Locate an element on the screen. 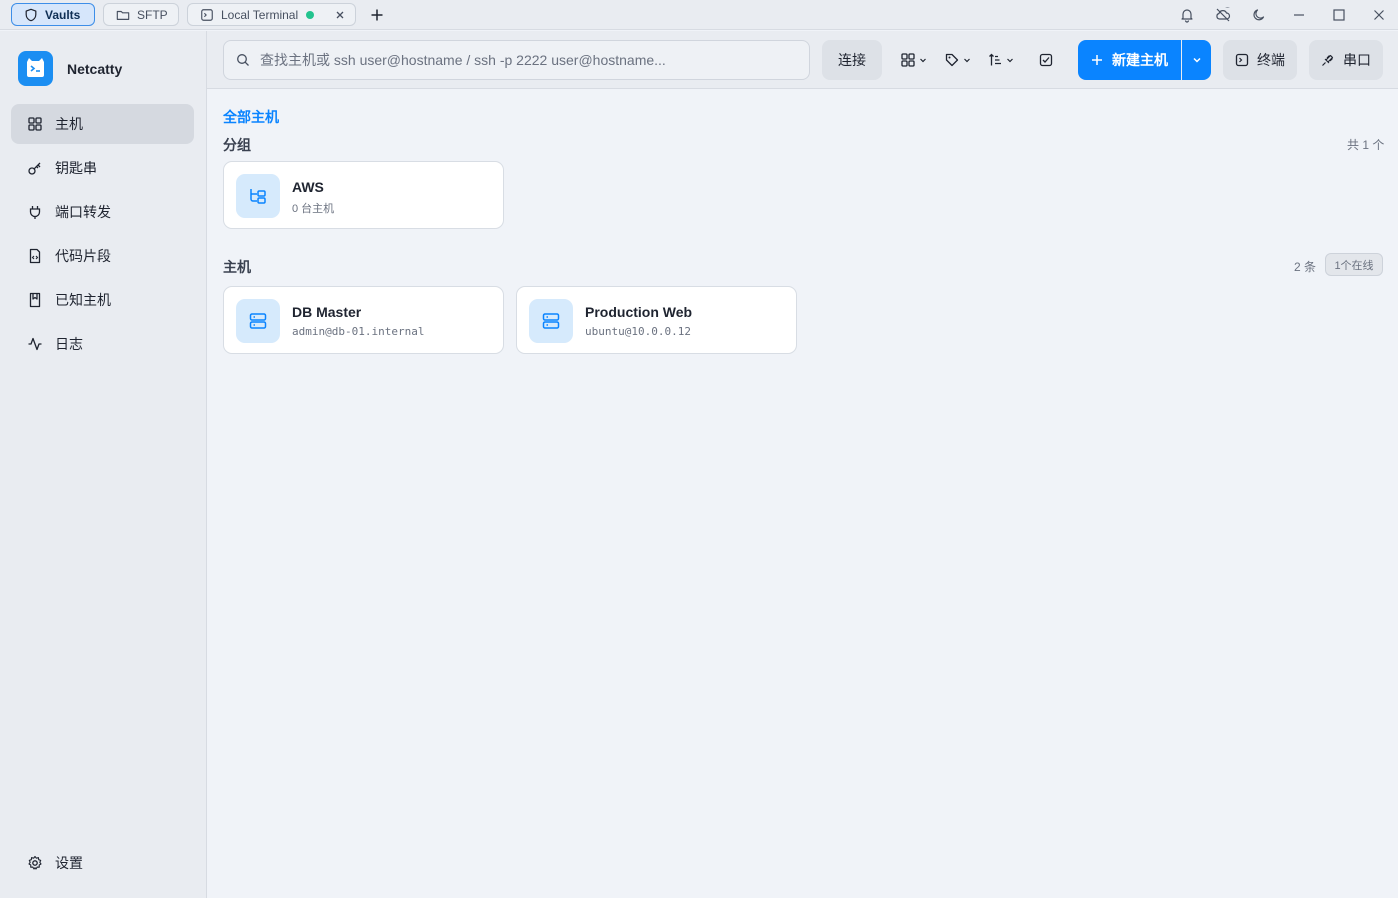  group-avatar is located at coordinates (258, 196).